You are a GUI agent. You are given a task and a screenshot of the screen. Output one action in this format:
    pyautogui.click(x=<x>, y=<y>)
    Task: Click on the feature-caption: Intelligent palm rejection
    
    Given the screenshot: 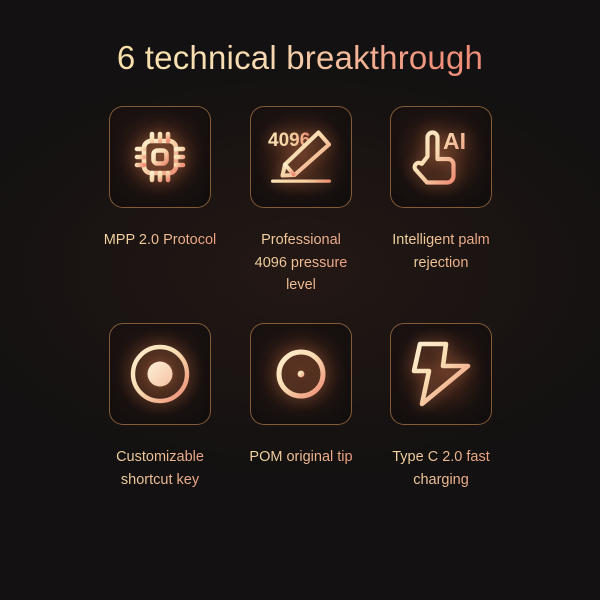 What is the action you would take?
    pyautogui.click(x=441, y=251)
    